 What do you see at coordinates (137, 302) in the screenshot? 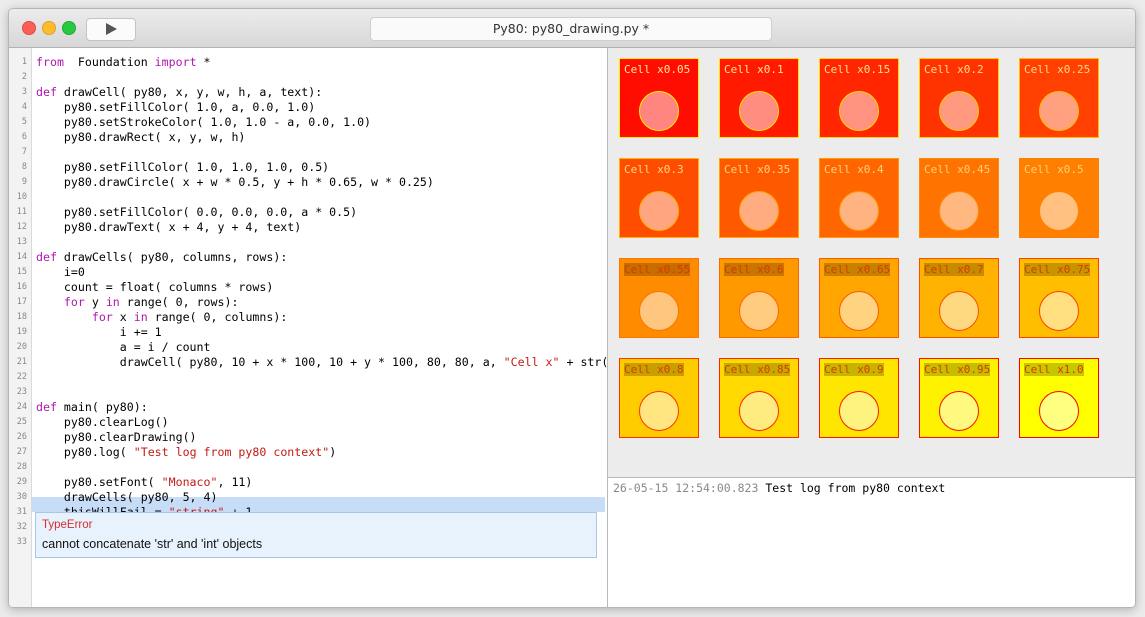
I see `code-line: for y in range( 0, rows):` at bounding box center [137, 302].